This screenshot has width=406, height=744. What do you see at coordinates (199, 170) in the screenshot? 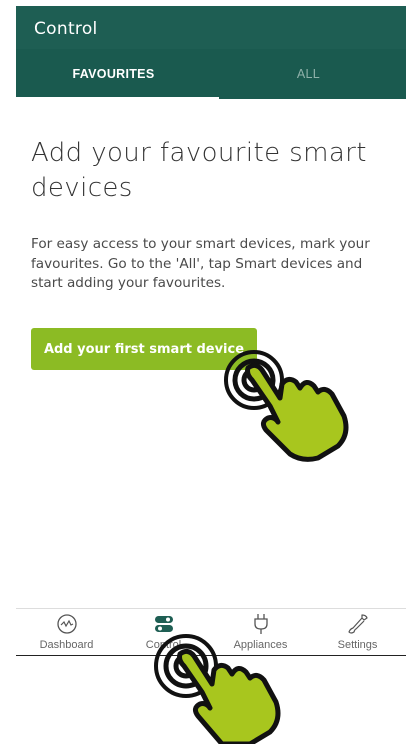
I see `empty-state-heading: Add your favourite smart devices` at bounding box center [199, 170].